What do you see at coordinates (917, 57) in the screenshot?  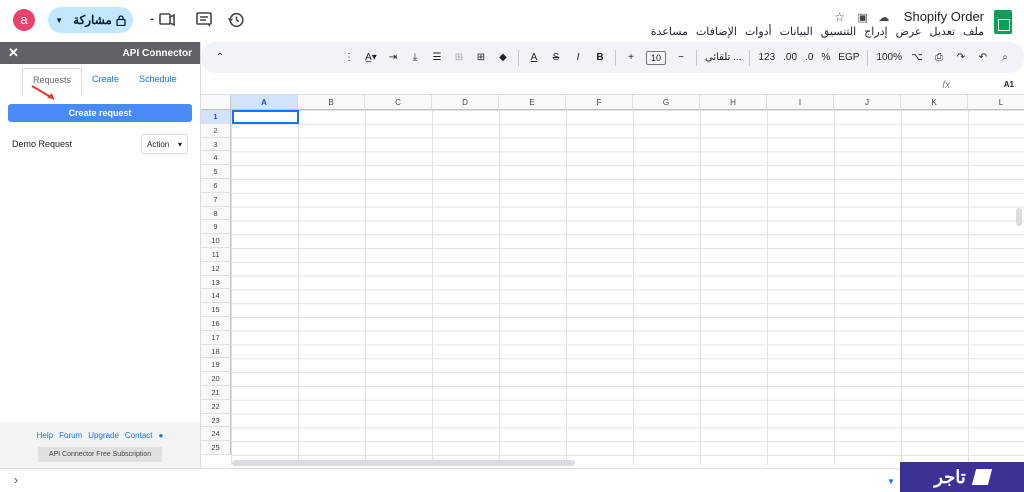 I see `paint-format-icon: ⌥` at bounding box center [917, 57].